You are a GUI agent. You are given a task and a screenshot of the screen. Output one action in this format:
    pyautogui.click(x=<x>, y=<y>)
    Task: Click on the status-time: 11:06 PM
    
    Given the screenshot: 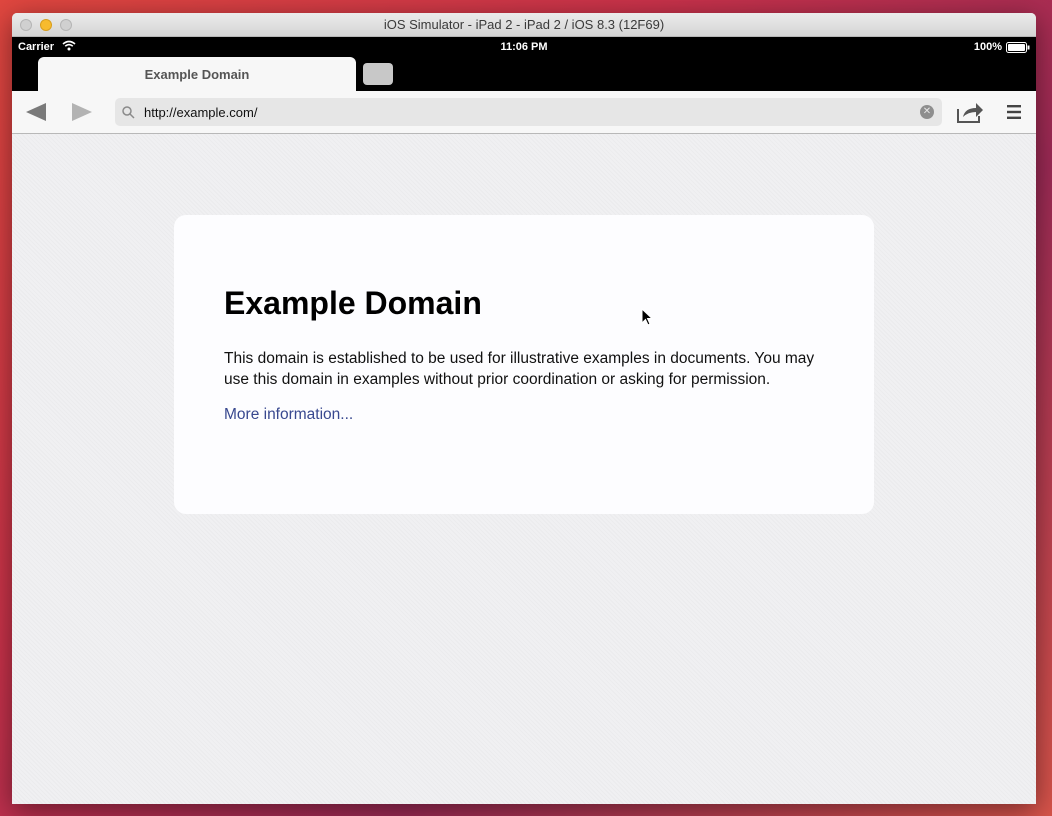 What is the action you would take?
    pyautogui.click(x=524, y=47)
    